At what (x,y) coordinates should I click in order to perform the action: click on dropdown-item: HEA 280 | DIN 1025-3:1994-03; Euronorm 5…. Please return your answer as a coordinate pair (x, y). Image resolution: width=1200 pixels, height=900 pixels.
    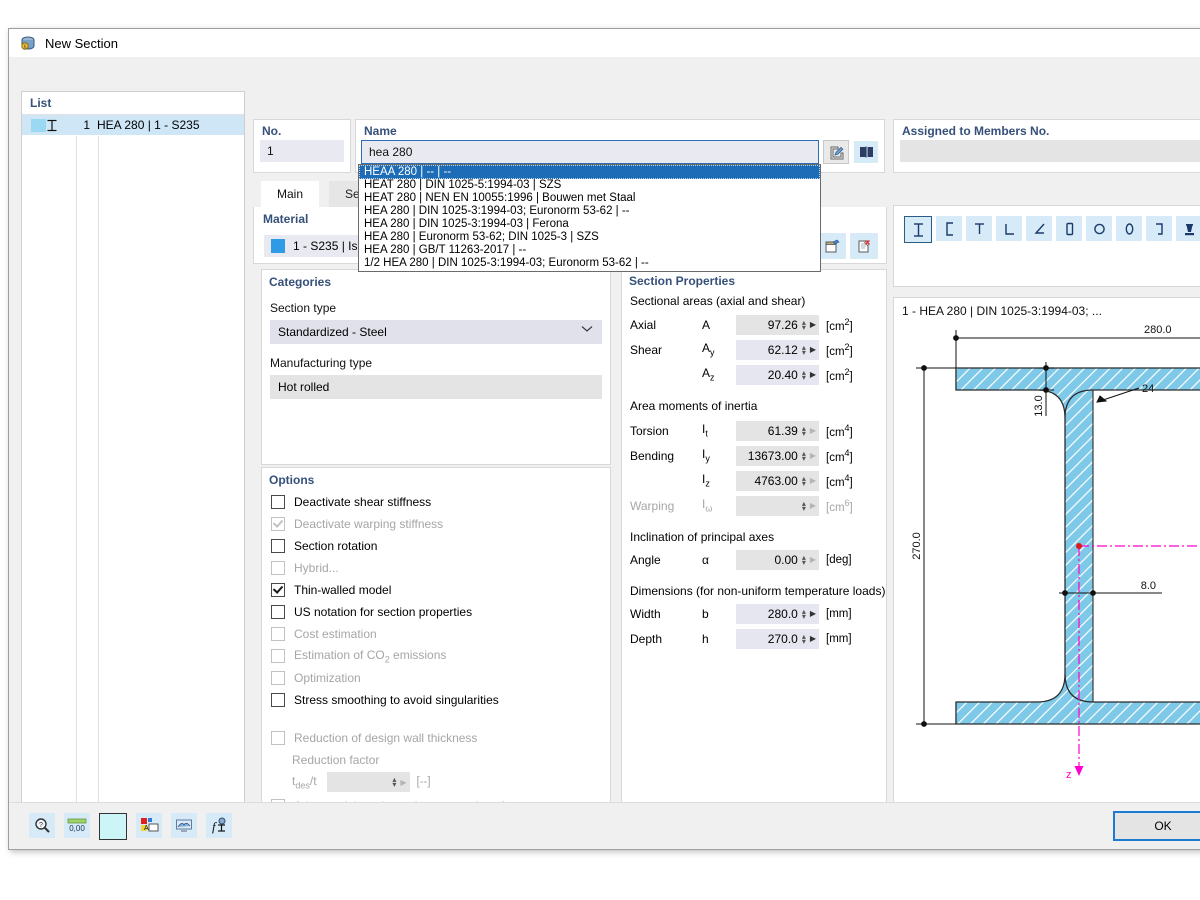
    Looking at the image, I should click on (589, 211).